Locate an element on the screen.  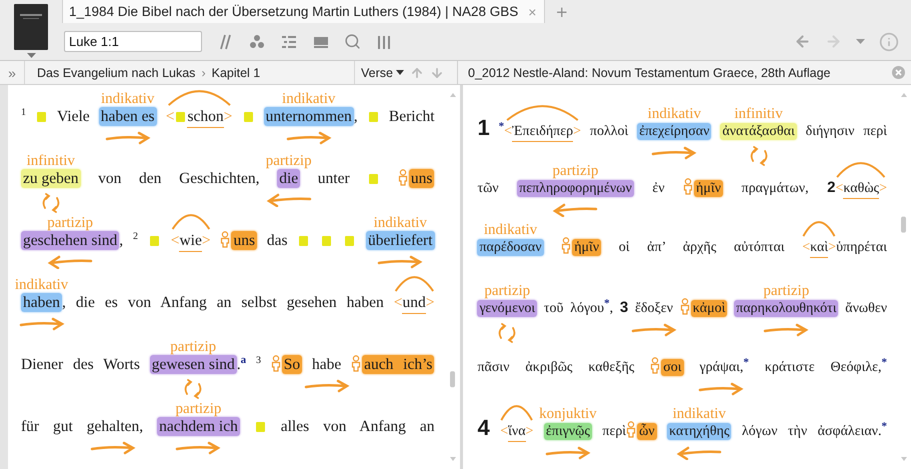
caret-icon is located at coordinates (400, 72).